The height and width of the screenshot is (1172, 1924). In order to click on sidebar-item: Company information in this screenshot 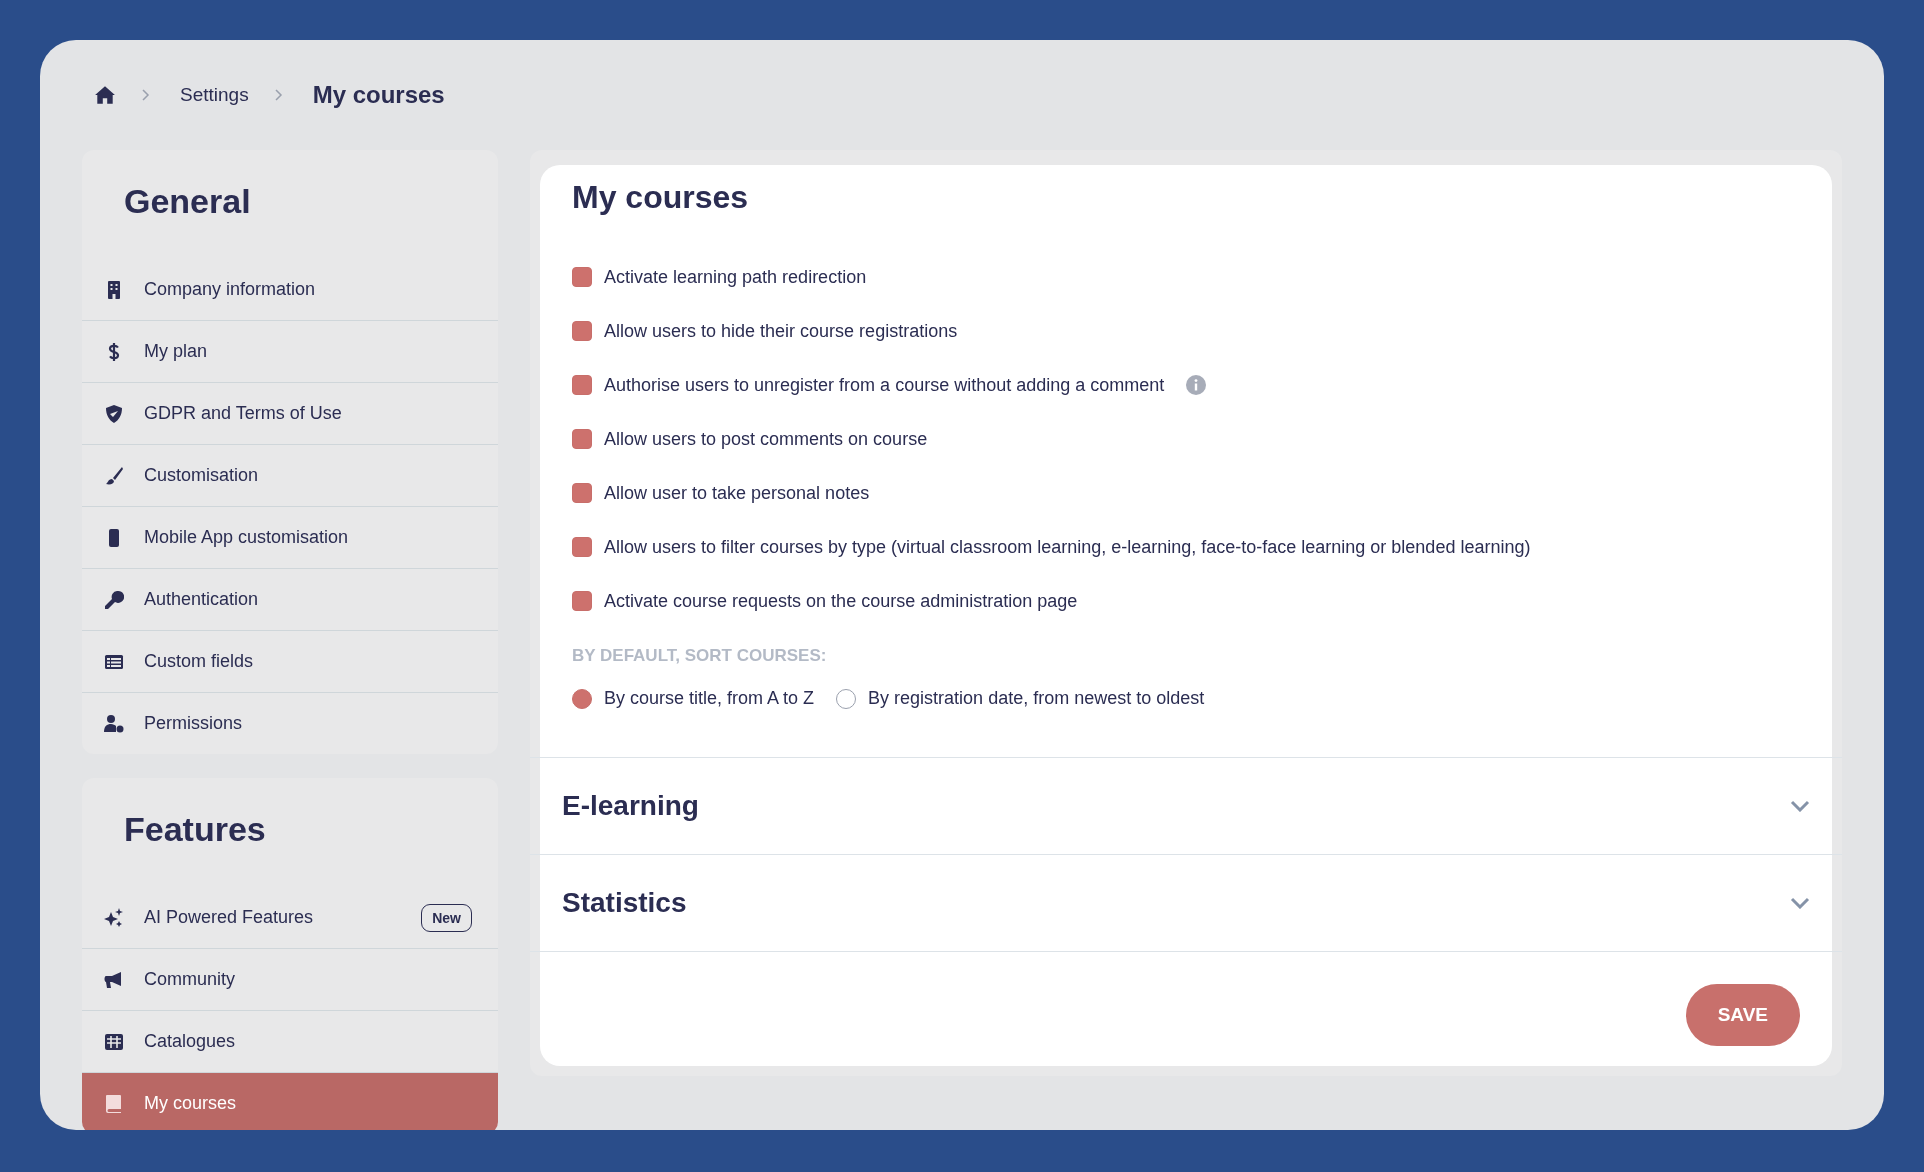, I will do `click(290, 289)`.